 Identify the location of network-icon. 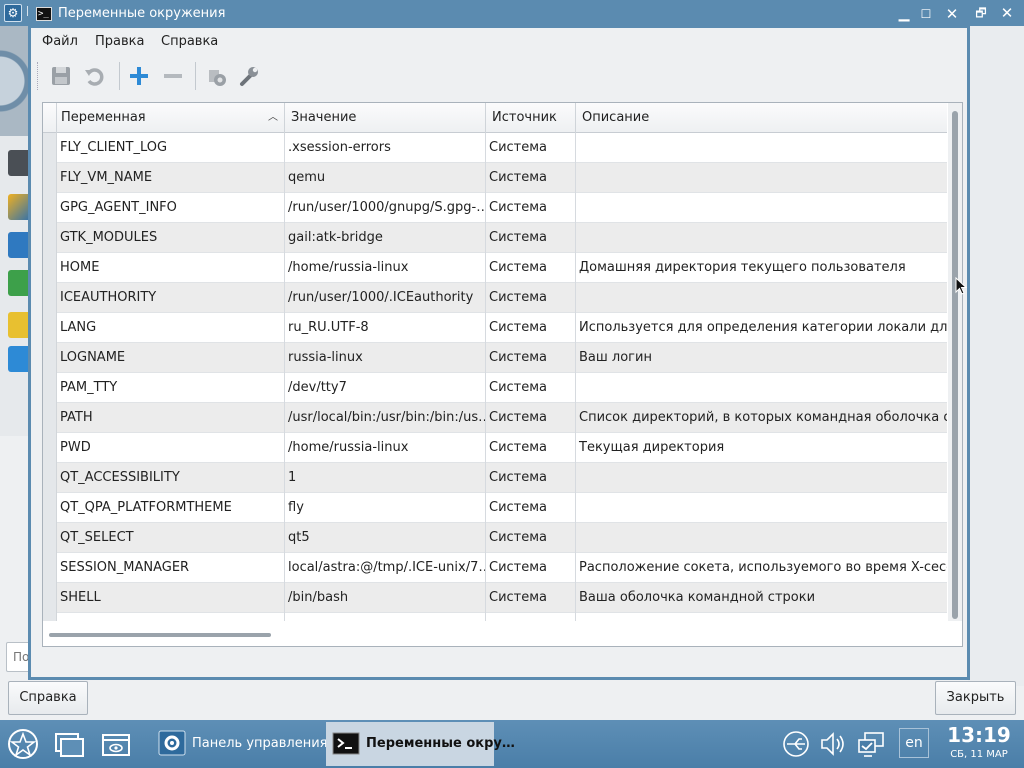
(871, 744).